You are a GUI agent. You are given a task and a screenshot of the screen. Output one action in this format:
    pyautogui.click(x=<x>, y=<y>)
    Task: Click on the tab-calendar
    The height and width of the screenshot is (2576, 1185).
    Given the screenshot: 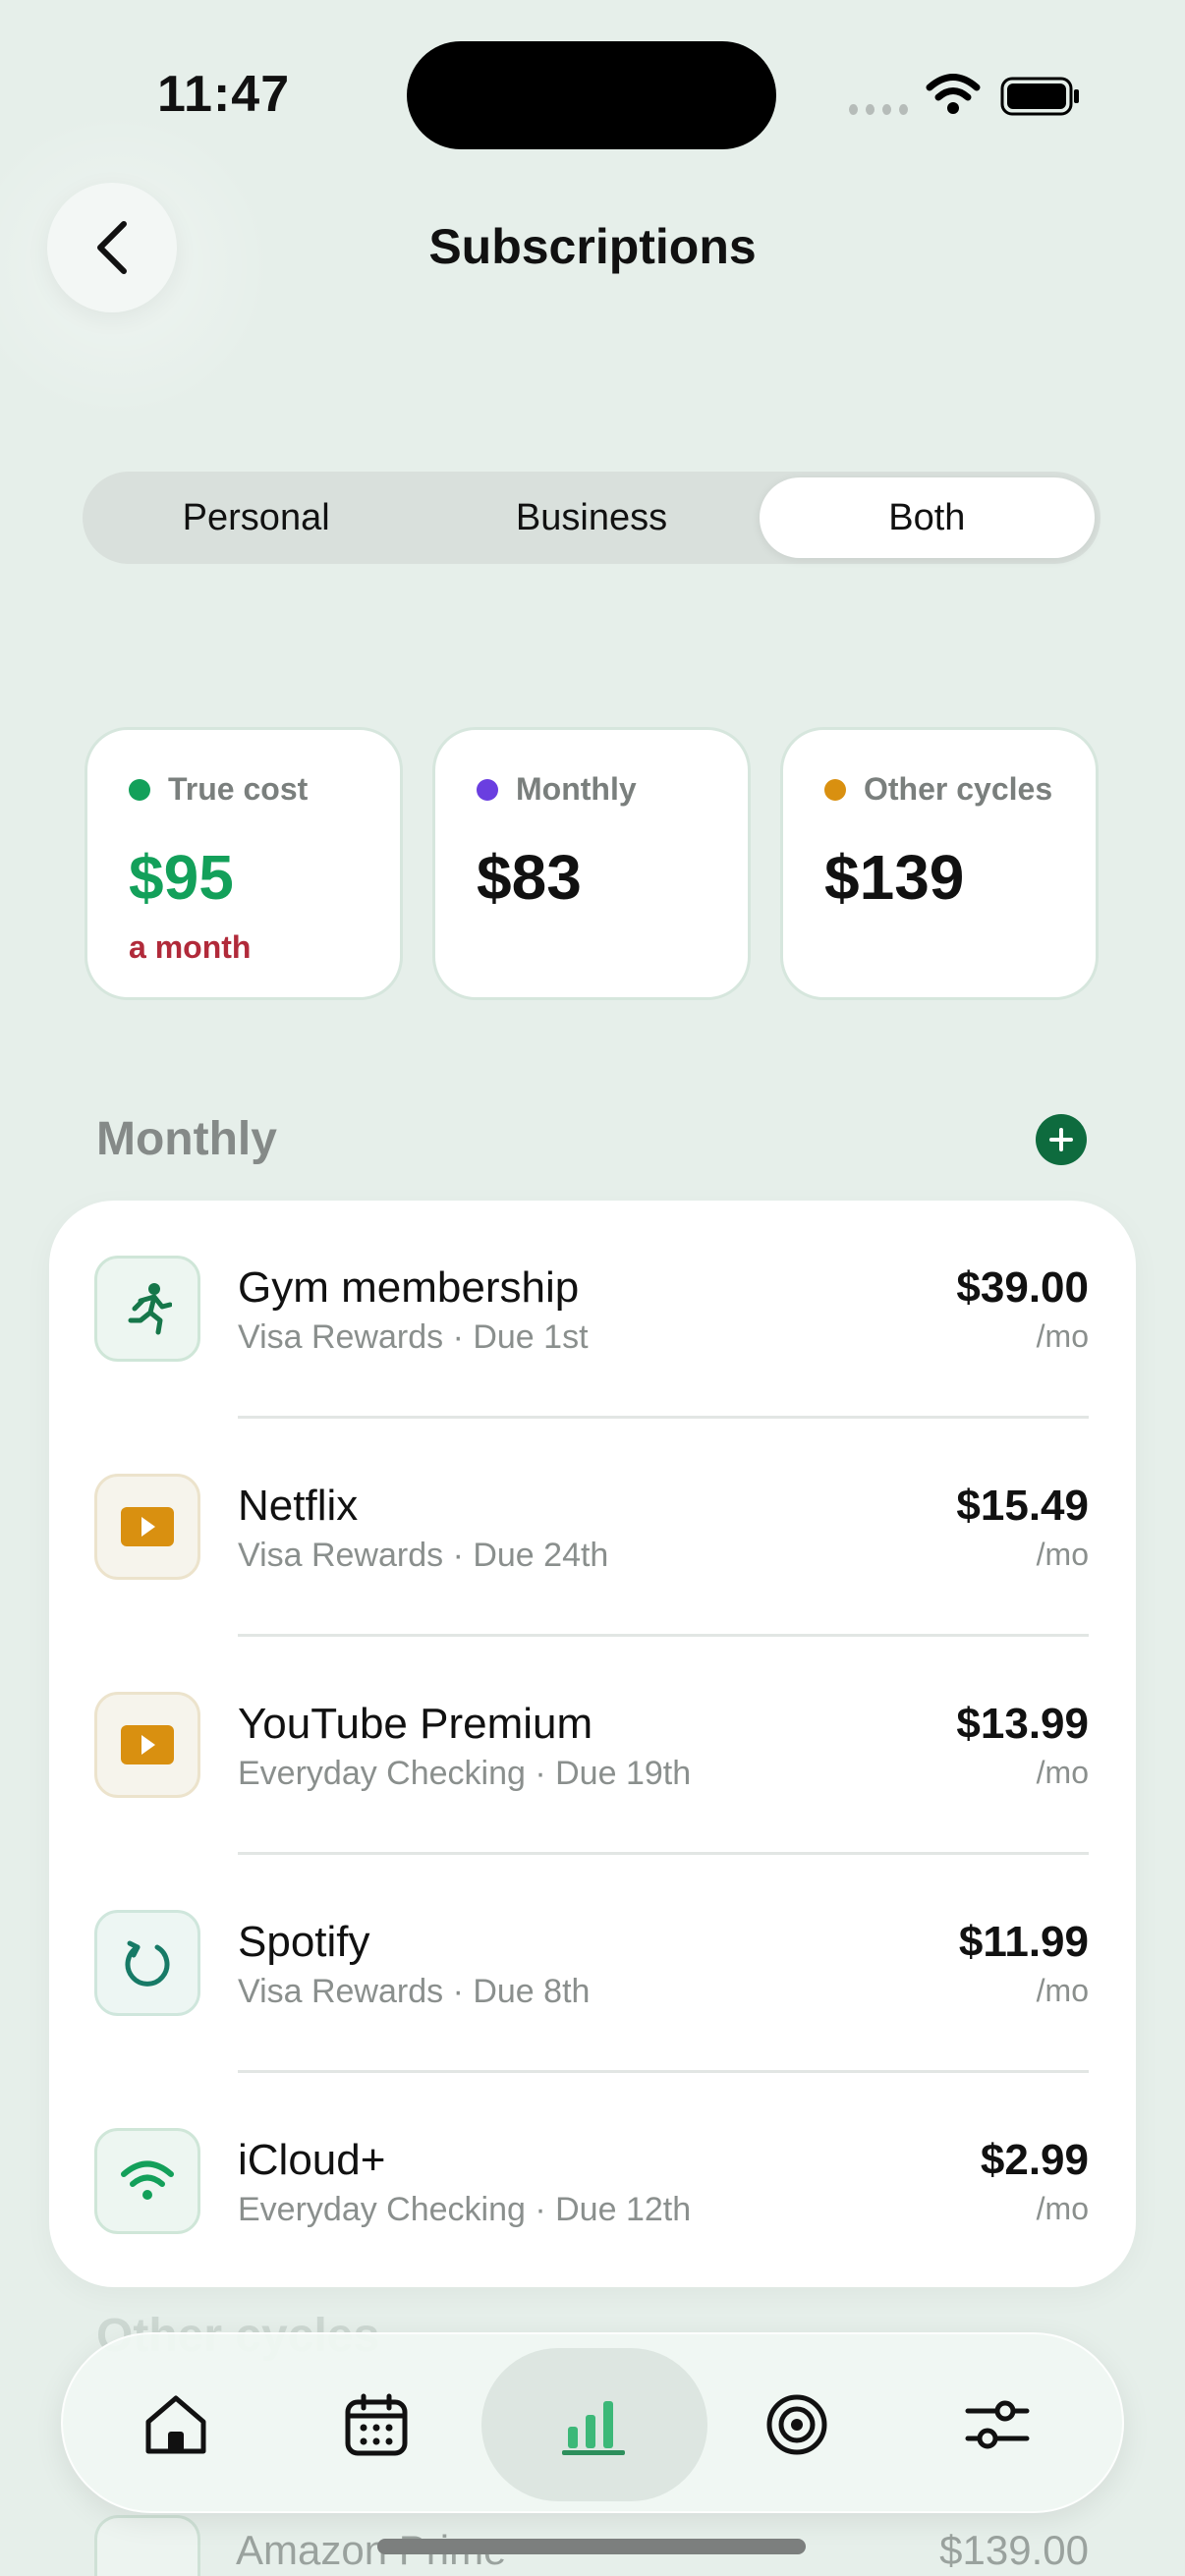 What is the action you would take?
    pyautogui.click(x=377, y=2424)
    